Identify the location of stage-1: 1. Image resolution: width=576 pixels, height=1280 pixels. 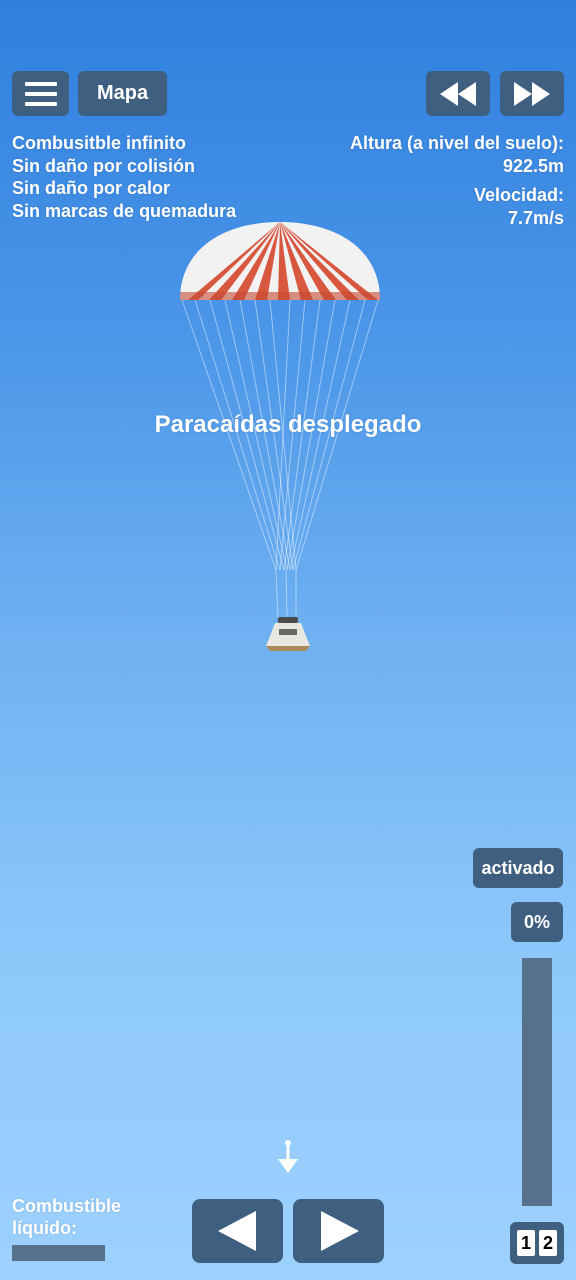
(526, 1243).